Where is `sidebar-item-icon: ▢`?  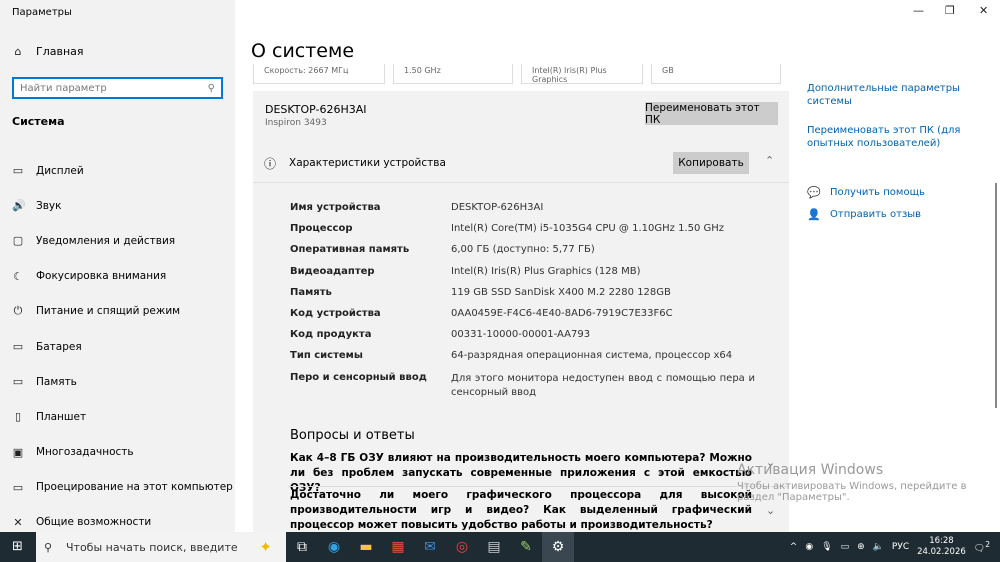
sidebar-item-icon: ▢ is located at coordinates (18, 241).